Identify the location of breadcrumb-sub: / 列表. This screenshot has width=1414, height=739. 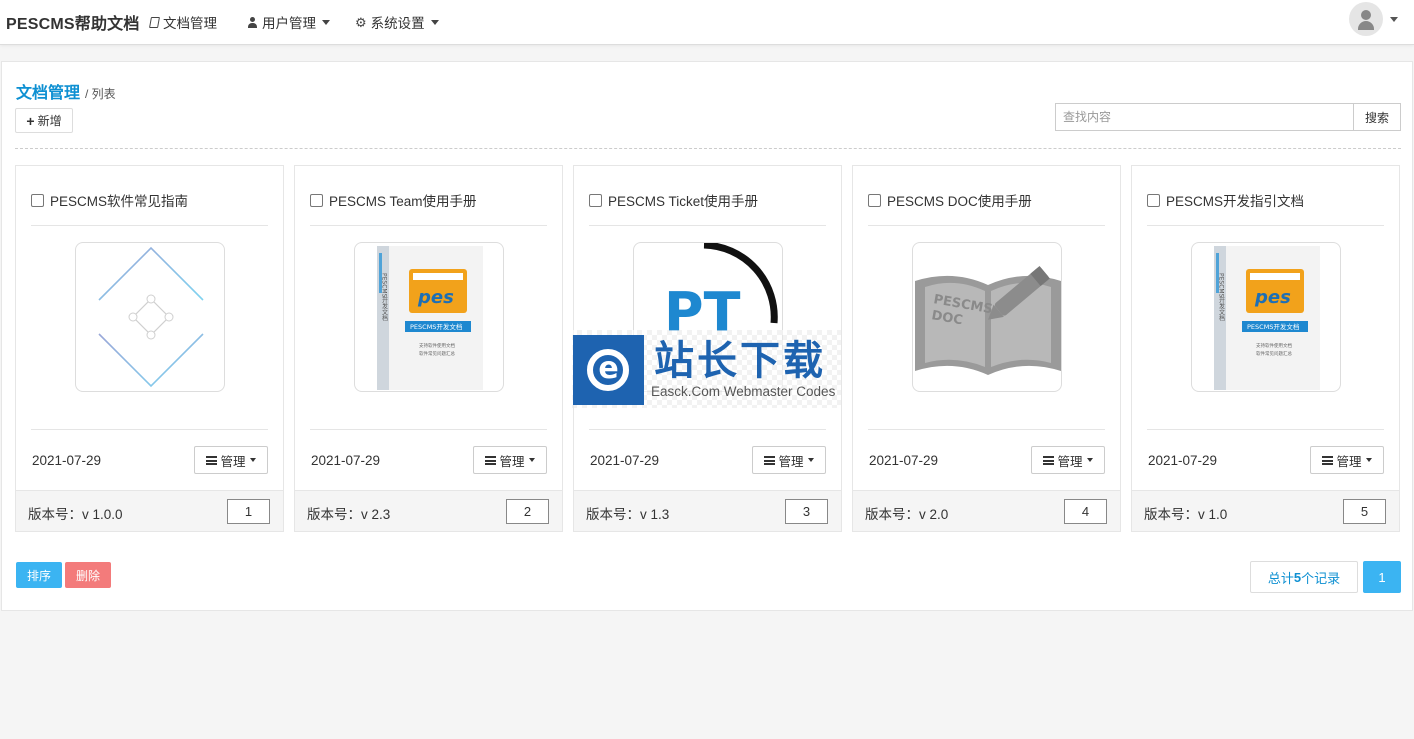
(100, 94).